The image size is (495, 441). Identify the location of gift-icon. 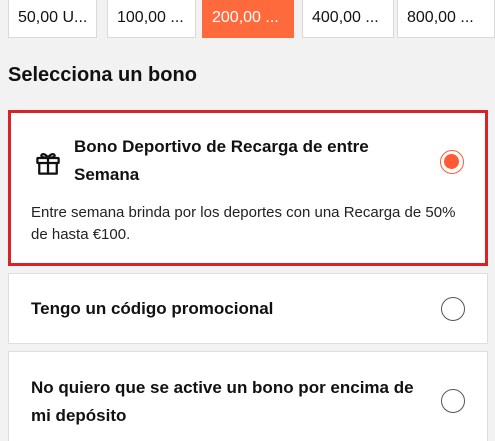
(48, 165).